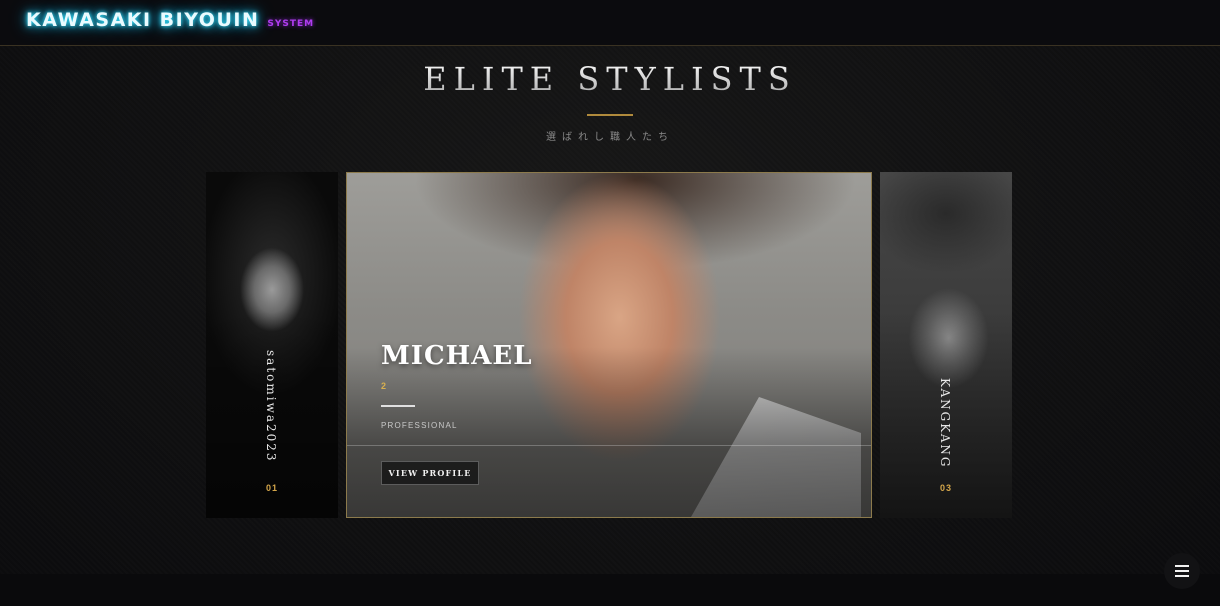 Image resolution: width=1220 pixels, height=606 pixels. Describe the element at coordinates (430, 473) in the screenshot. I see `view-profile-button: VIEW PROFILE` at that location.